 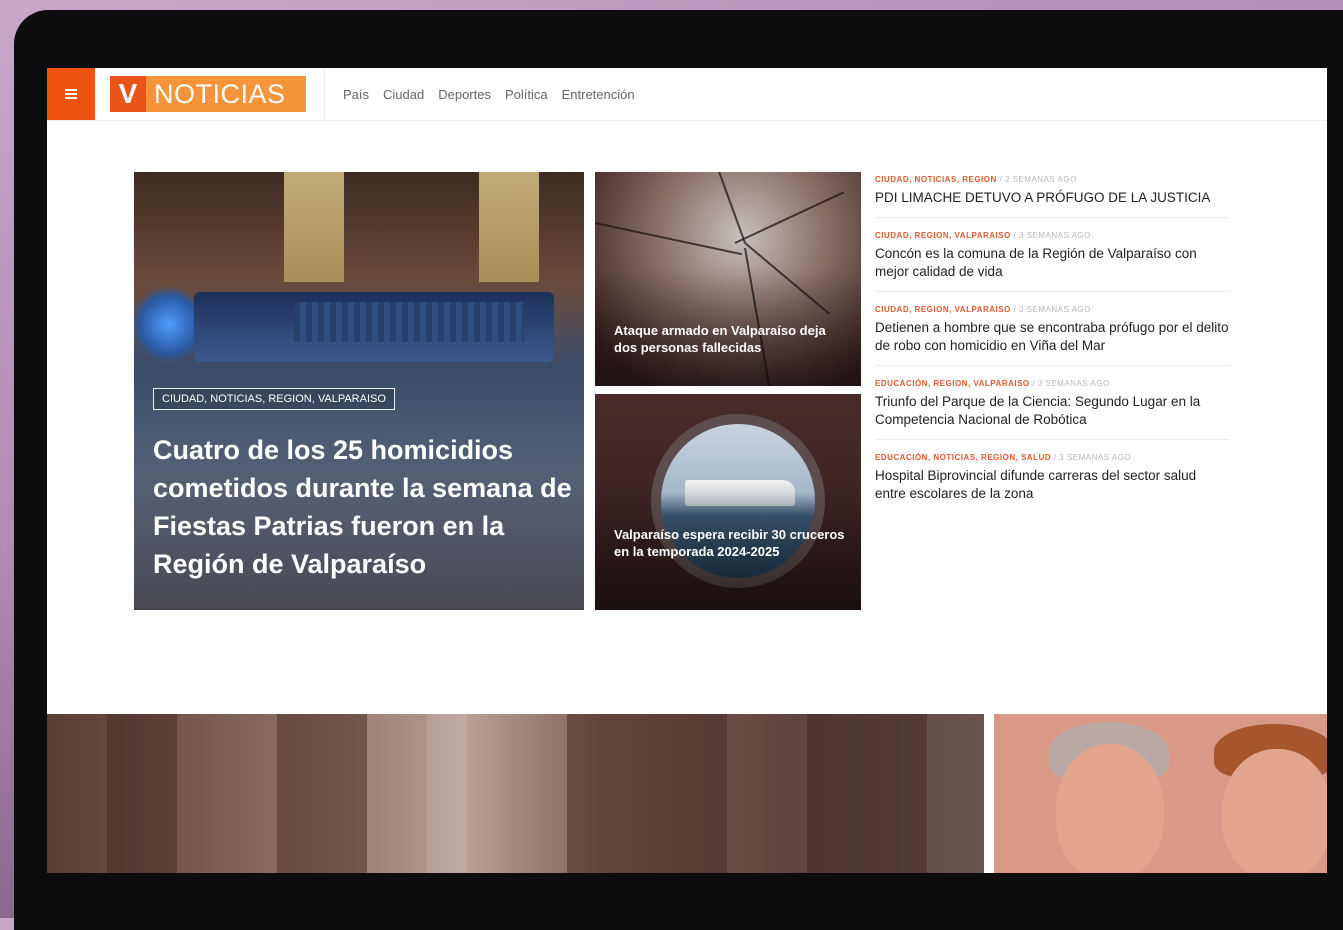 I want to click on hero-category-badge: CIUDAD, NOTICIAS, REGION, VALPARAISO, so click(x=274, y=399).